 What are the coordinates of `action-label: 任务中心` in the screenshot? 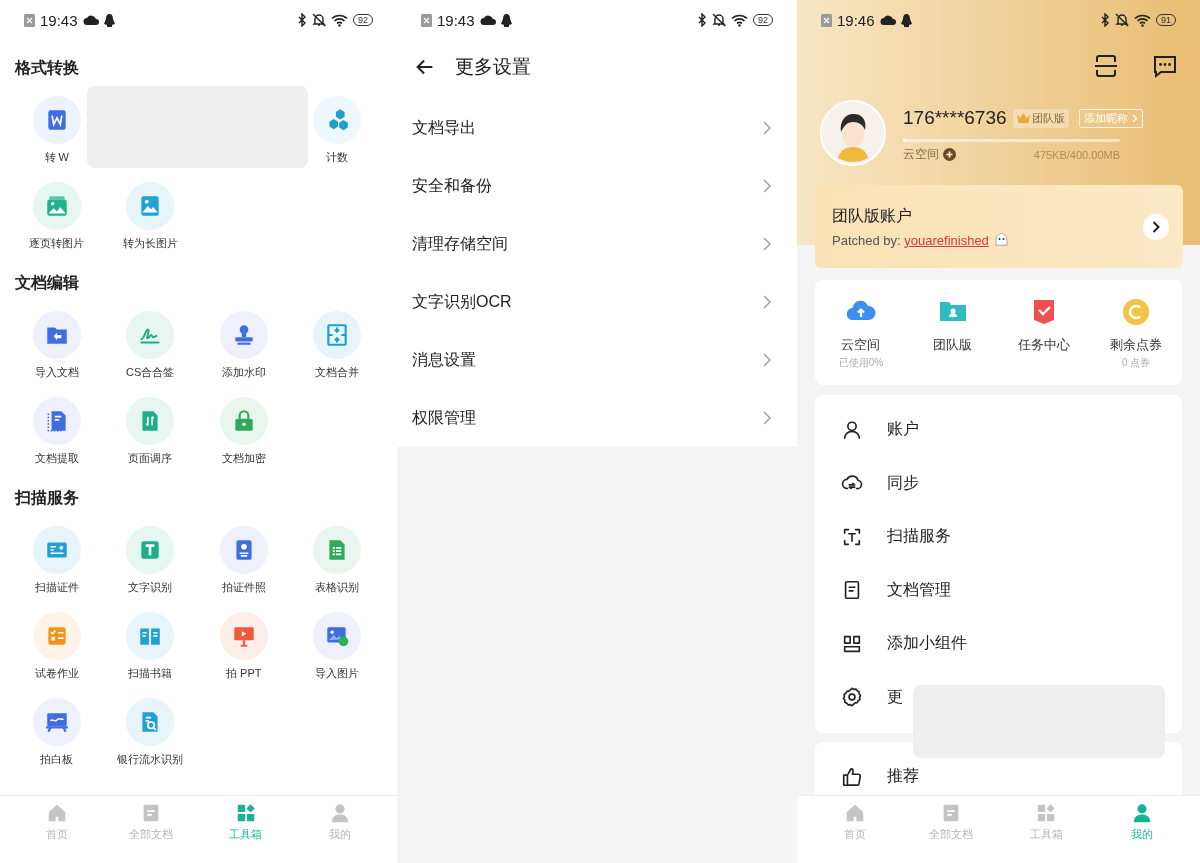 It's located at (1044, 345).